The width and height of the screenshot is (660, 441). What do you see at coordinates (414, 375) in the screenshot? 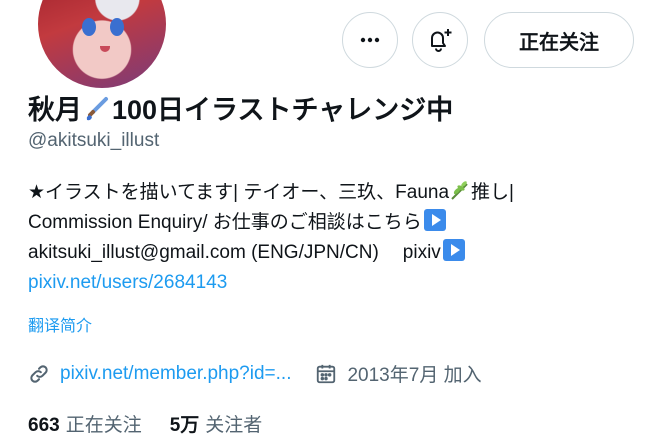
I see `join-date: 2013年7月 加入` at bounding box center [414, 375].